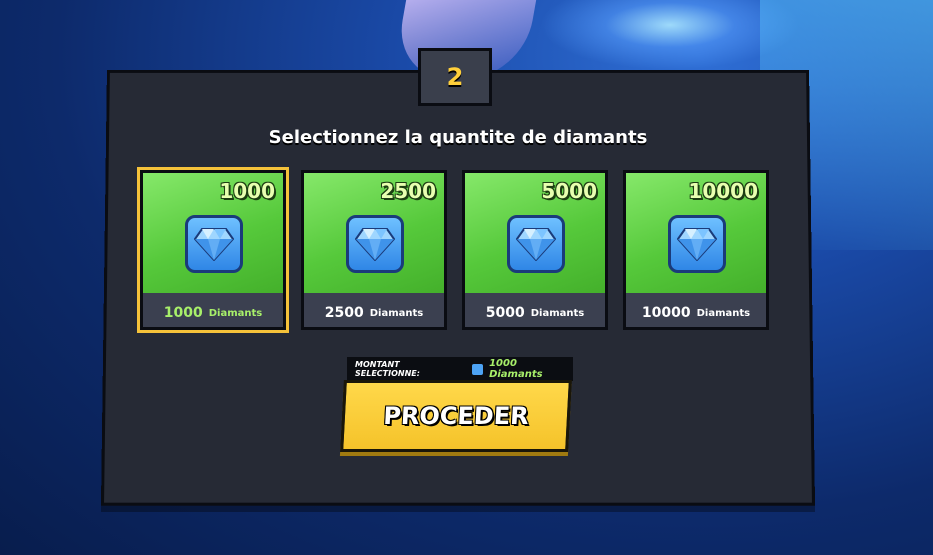  I want to click on pack-card-label: 2500 Diamants, so click(374, 310).